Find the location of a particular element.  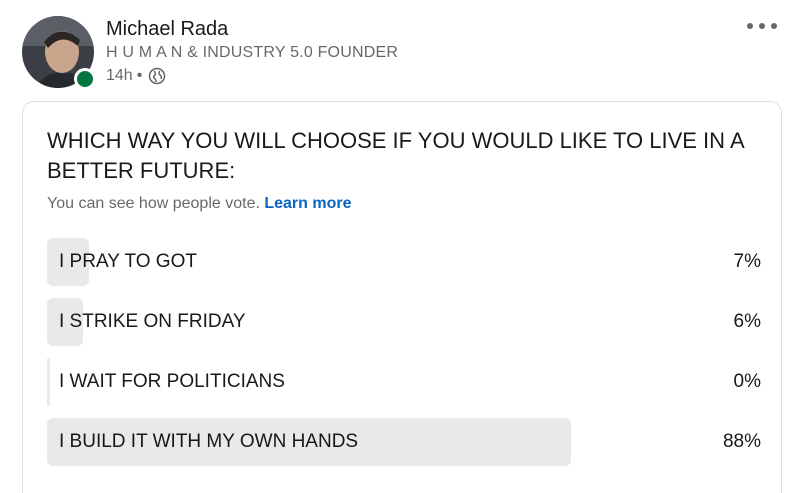

more-options-button is located at coordinates (762, 26).